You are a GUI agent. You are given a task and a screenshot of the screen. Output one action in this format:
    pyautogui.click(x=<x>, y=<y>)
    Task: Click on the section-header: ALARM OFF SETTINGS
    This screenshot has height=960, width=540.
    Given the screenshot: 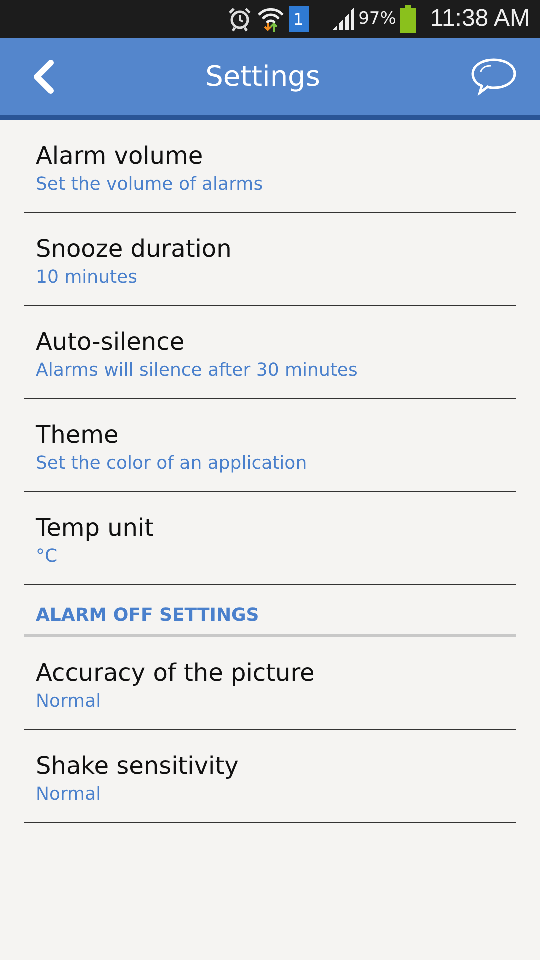 What is the action you would take?
    pyautogui.click(x=148, y=615)
    